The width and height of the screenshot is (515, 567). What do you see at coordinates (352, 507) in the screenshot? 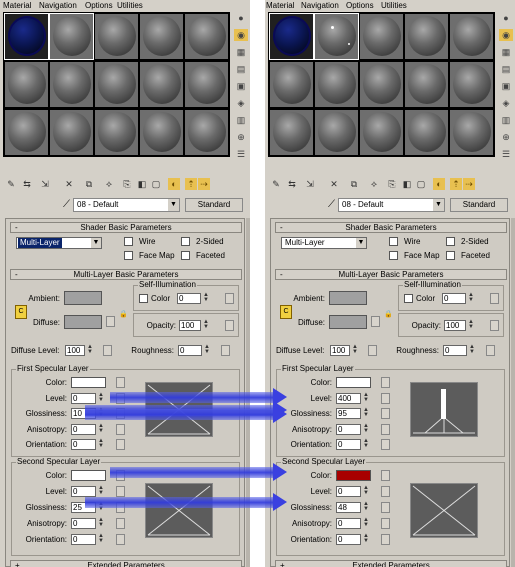
I see `glossiness-spinner: 48 ▲ ▼` at bounding box center [352, 507].